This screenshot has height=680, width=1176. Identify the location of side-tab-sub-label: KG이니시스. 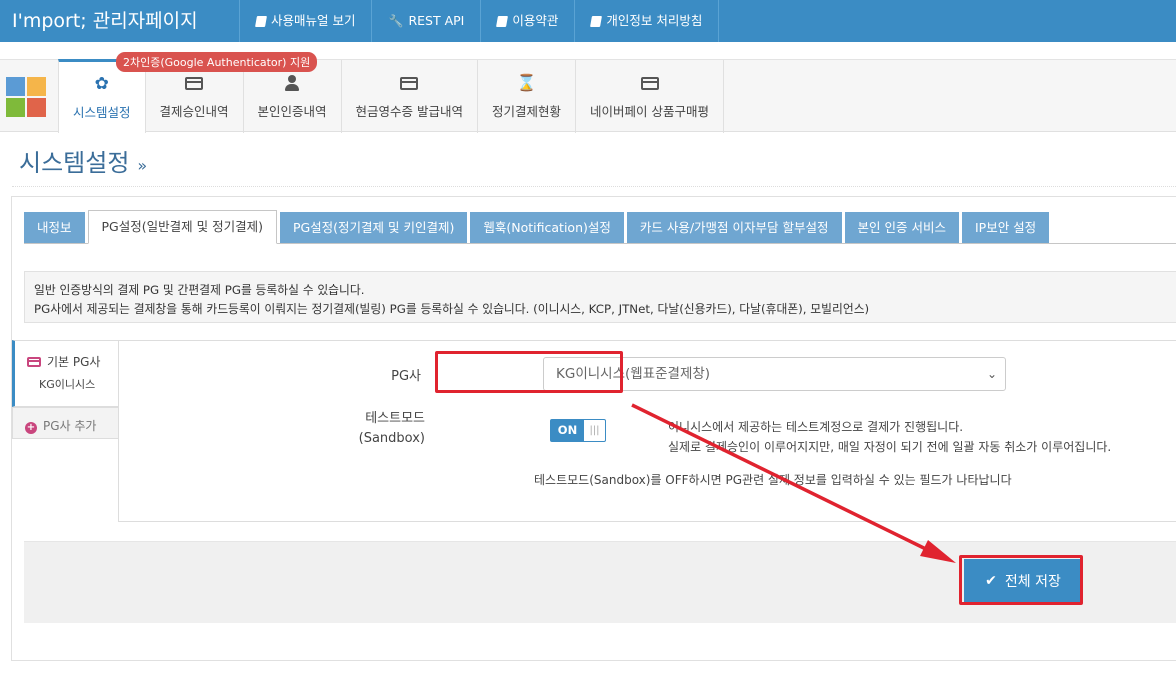
(67, 384).